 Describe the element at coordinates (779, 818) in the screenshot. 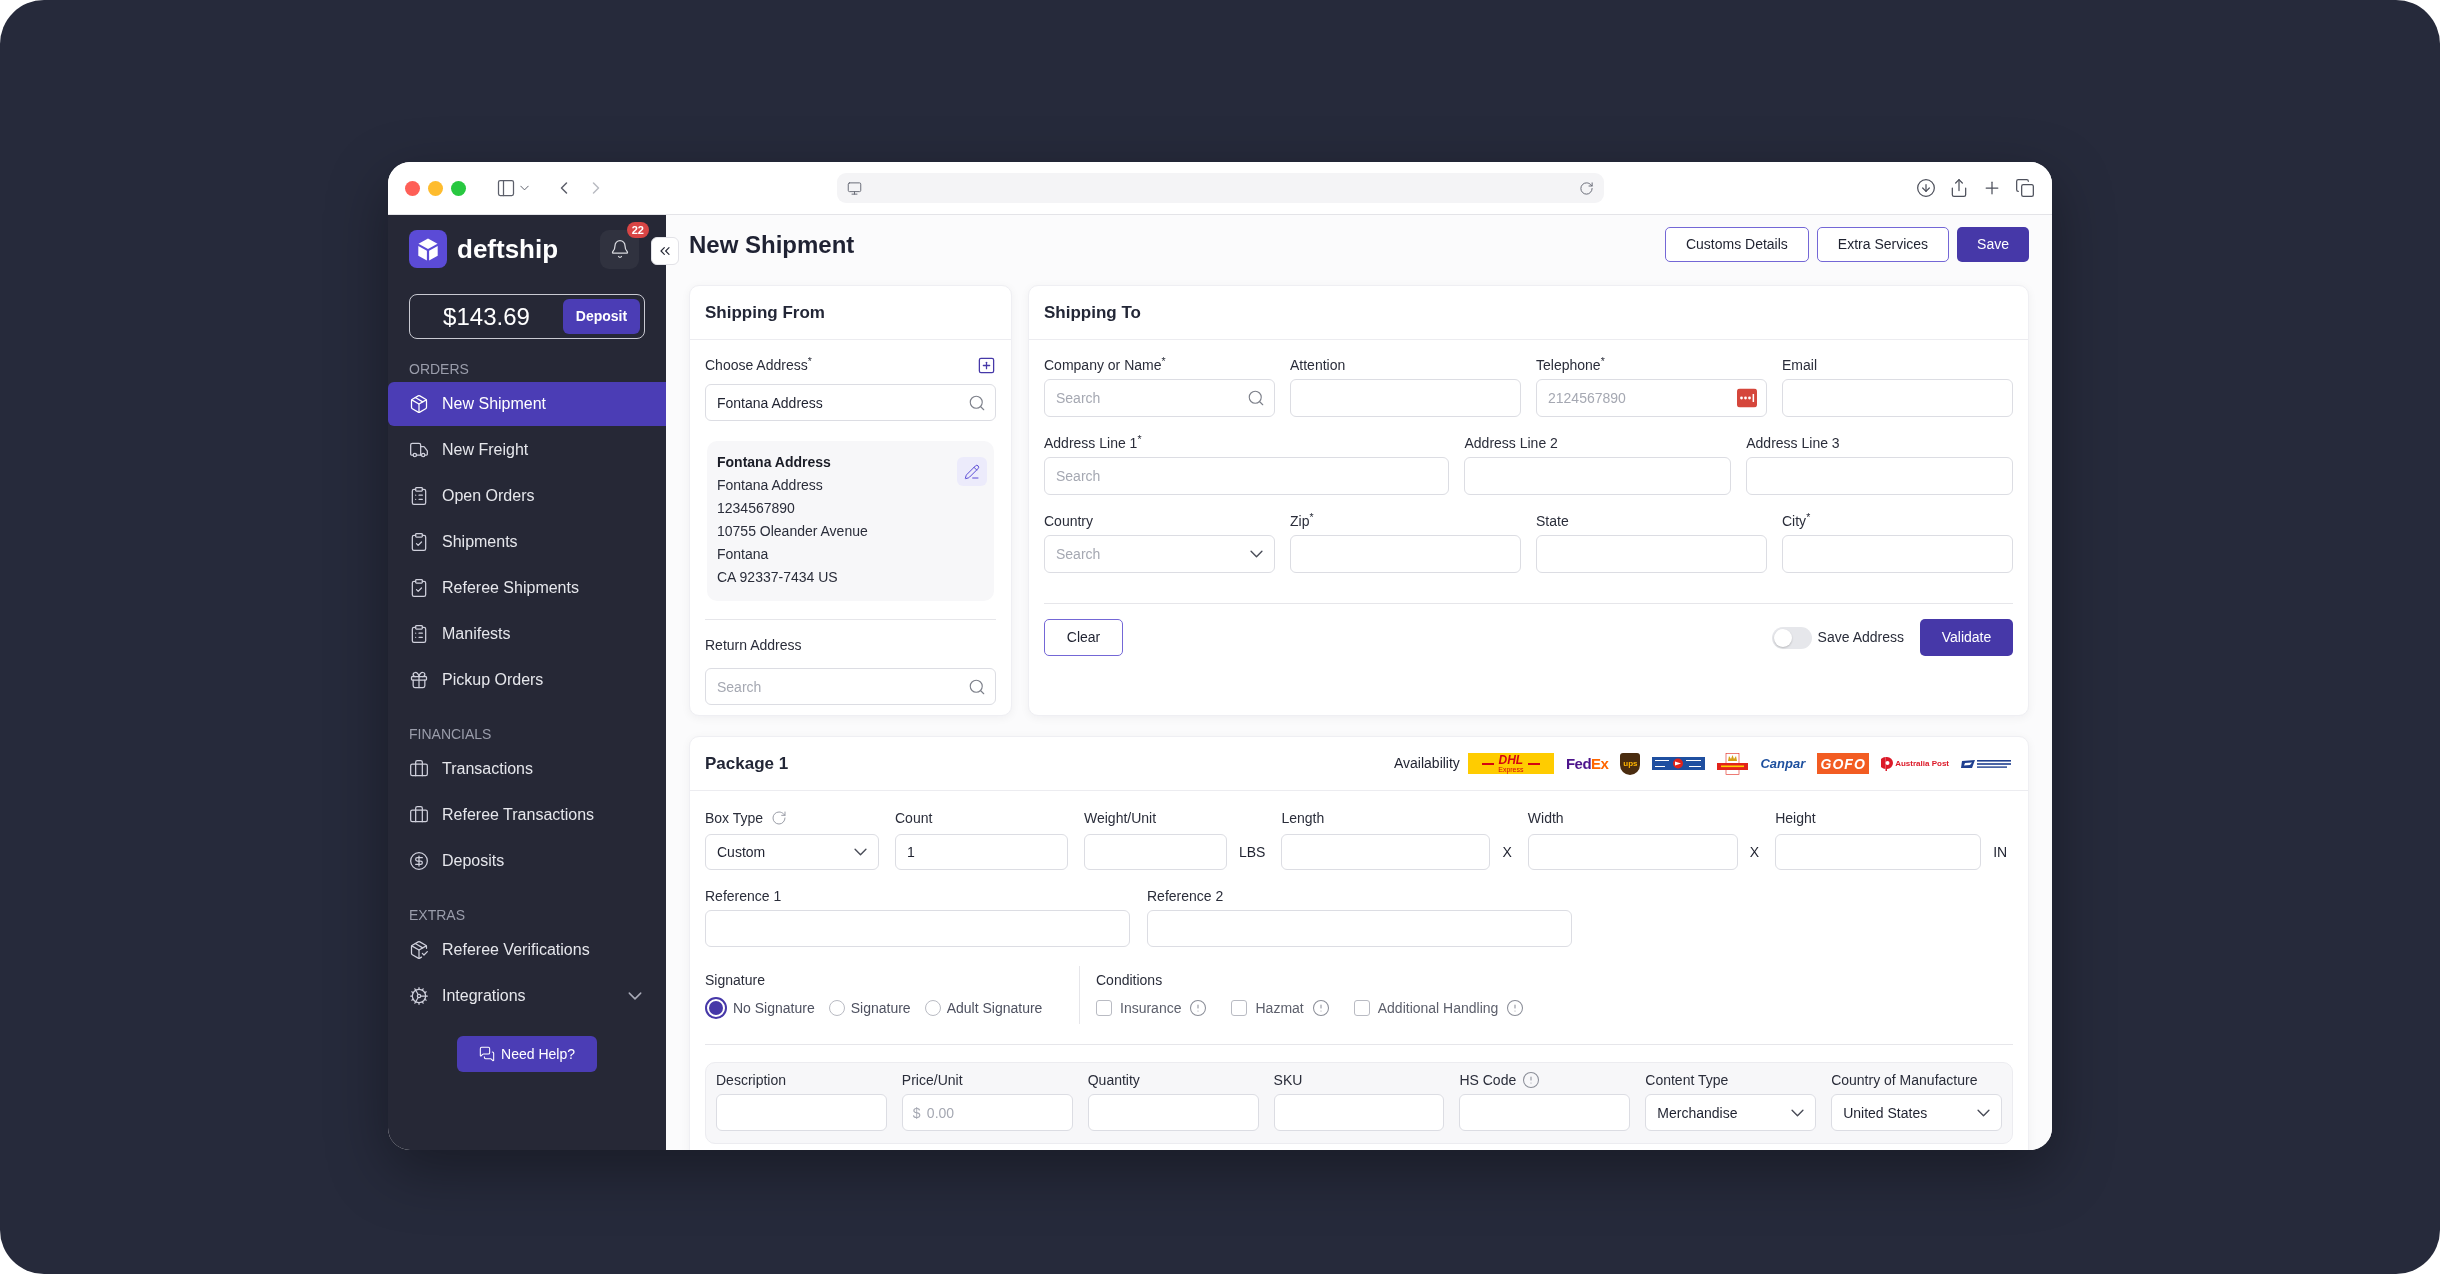

I see `refresh-icon` at that location.